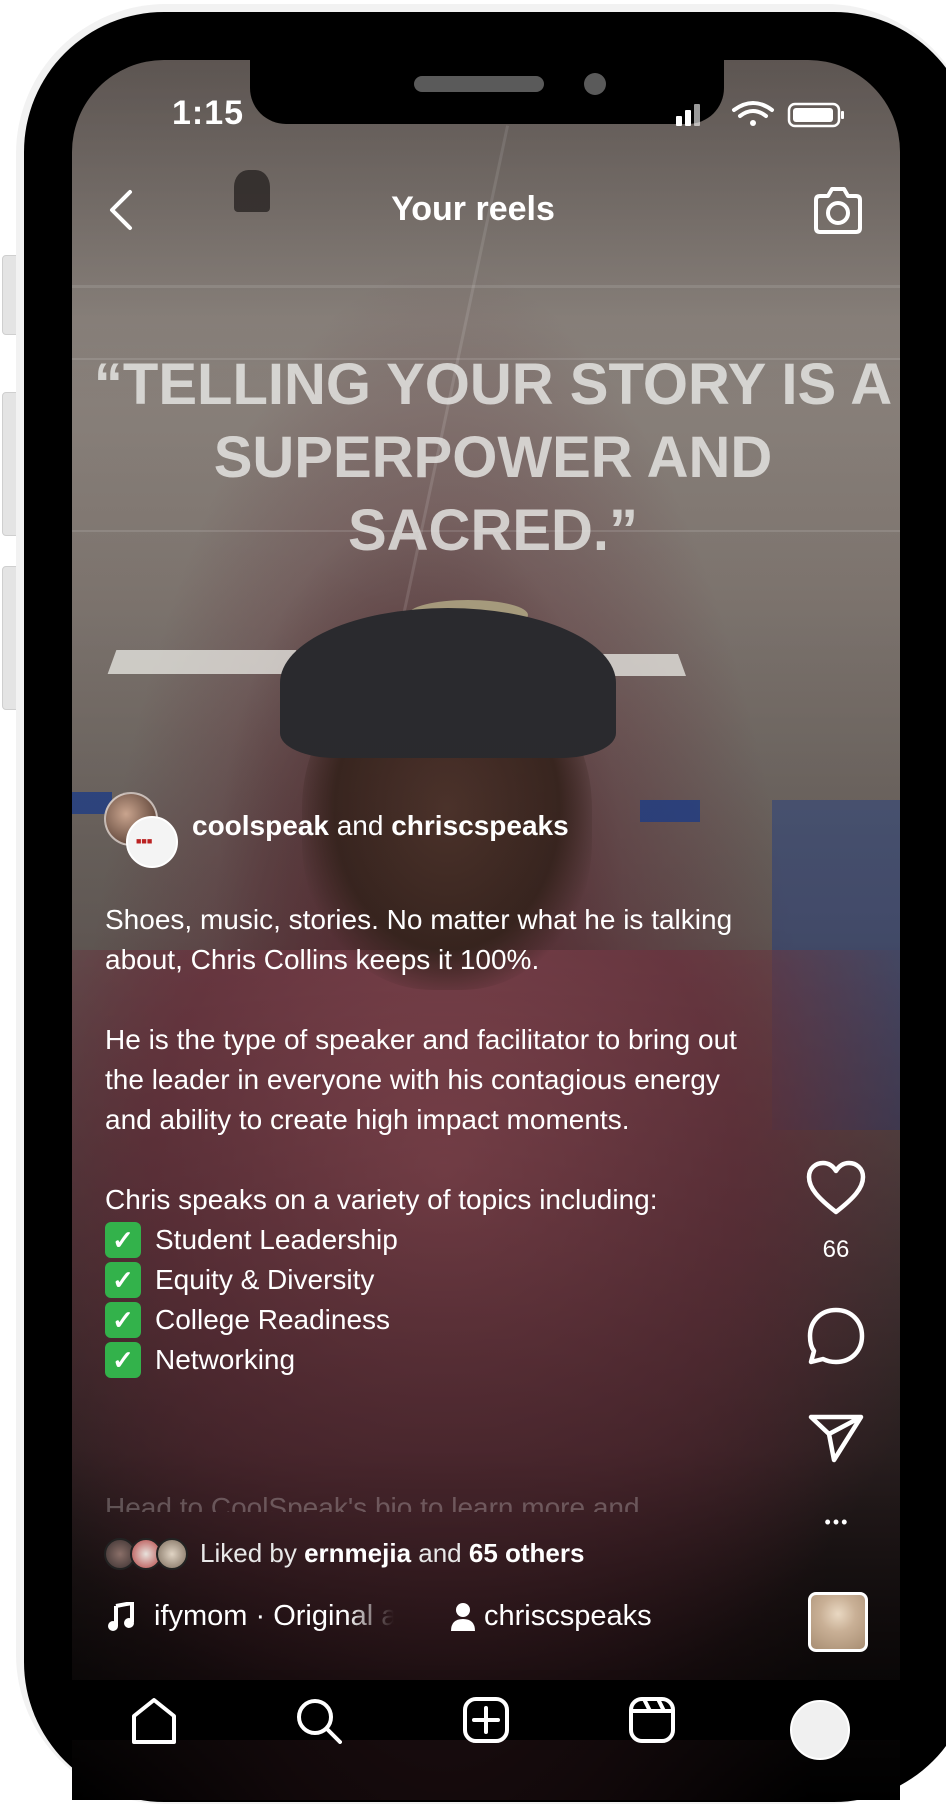  What do you see at coordinates (425, 1360) in the screenshot?
I see `topic-item: ✓ Networking` at bounding box center [425, 1360].